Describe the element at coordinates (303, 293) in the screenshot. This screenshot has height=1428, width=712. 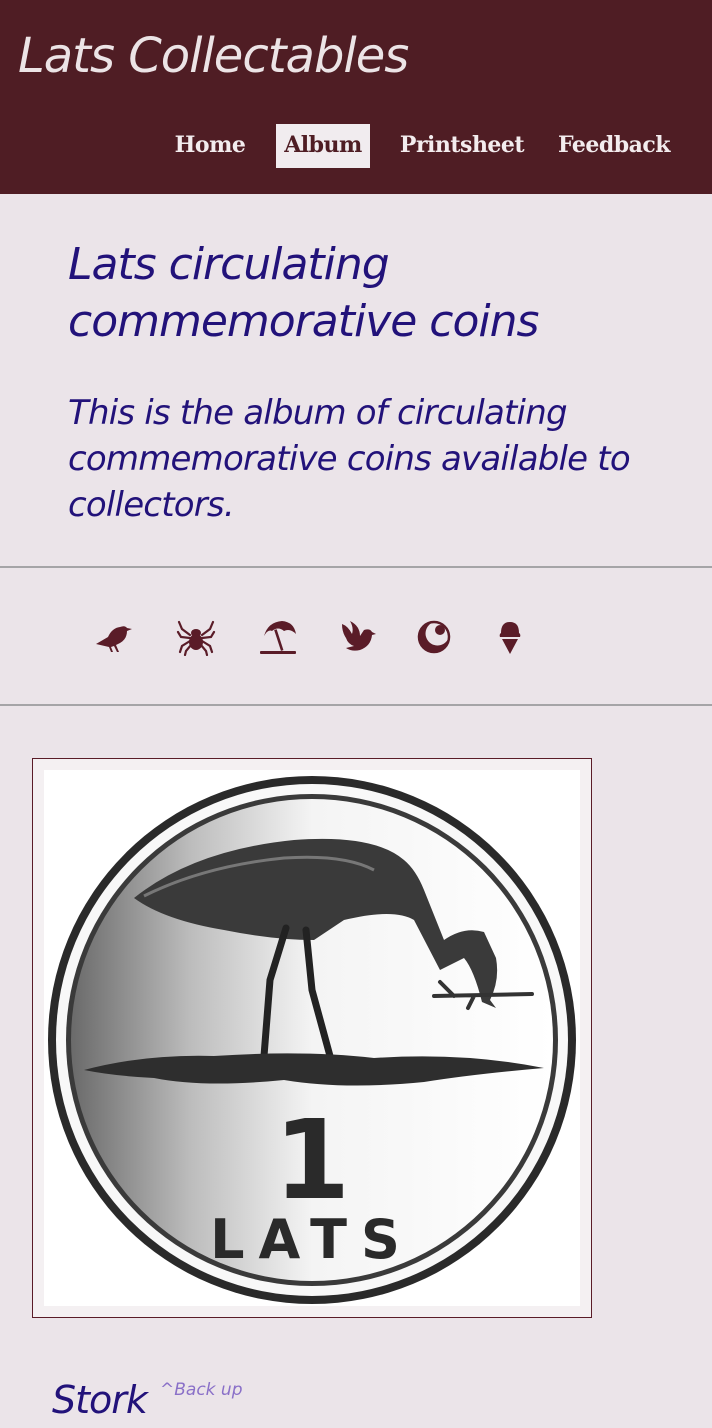
I see `page-heading: Lats circulating commemorative coins` at that location.